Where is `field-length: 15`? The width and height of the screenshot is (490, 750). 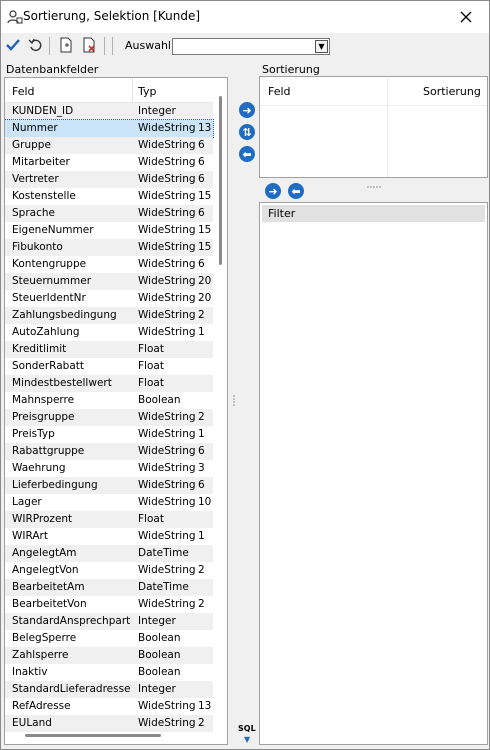
field-length: 15 is located at coordinates (205, 247).